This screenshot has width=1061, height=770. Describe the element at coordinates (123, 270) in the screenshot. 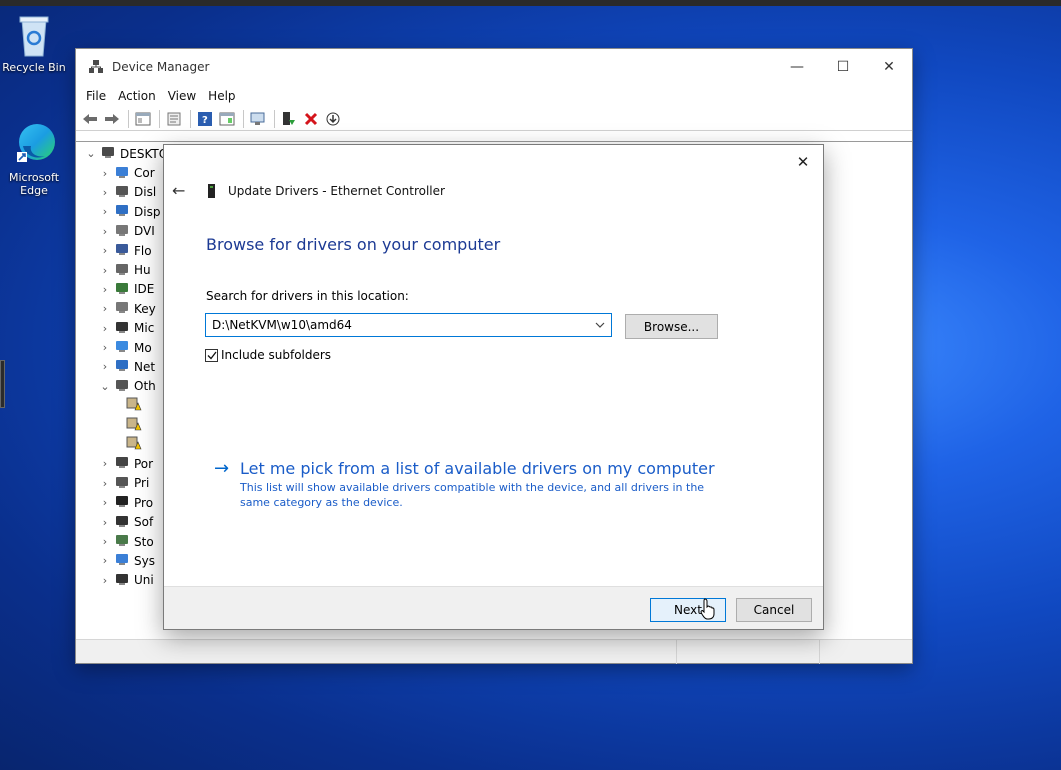

I see `hid-icon` at that location.